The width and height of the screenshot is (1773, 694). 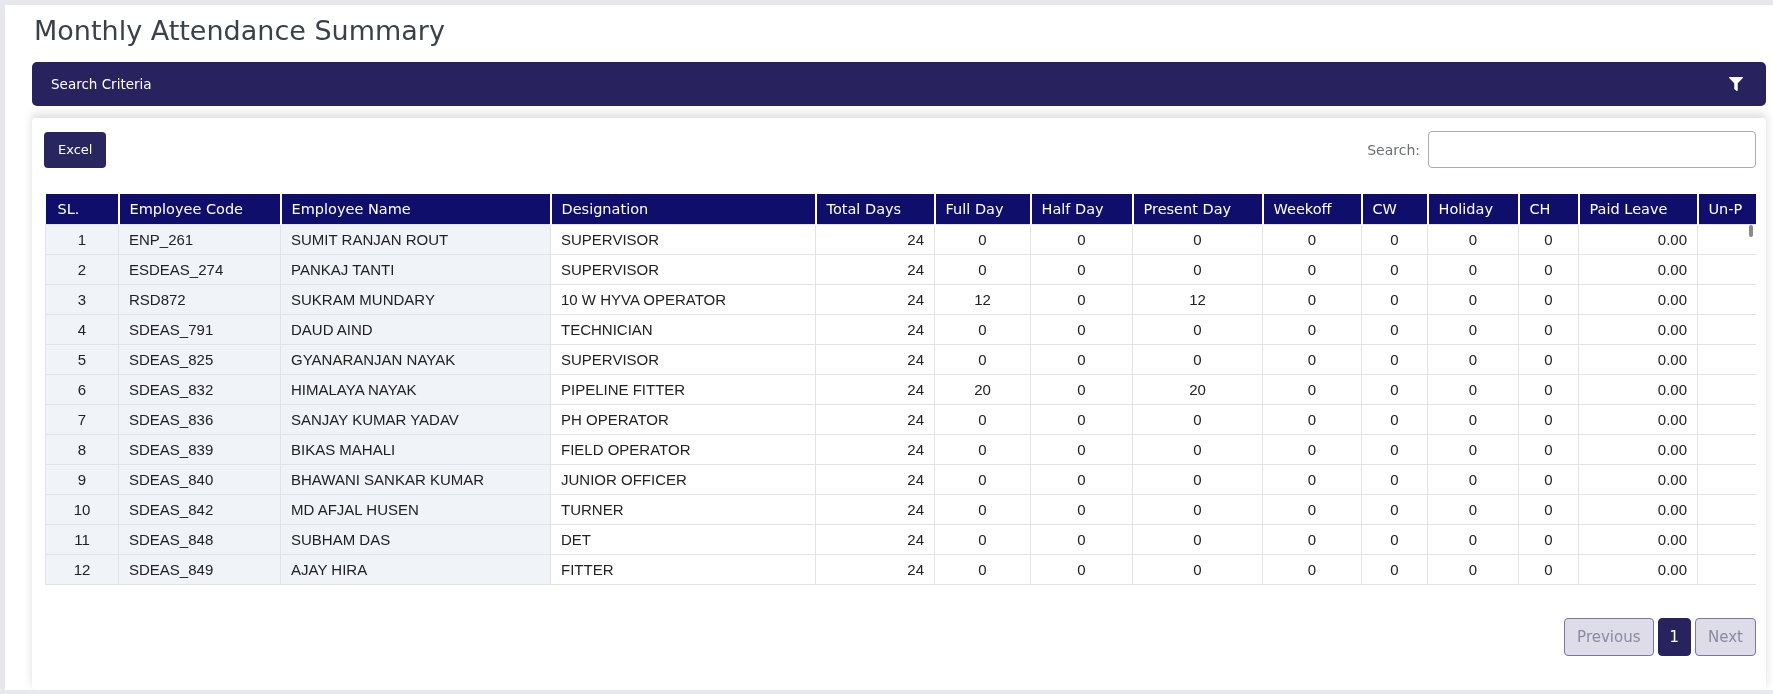 I want to click on table-cell: GYANARANJAN NAYAK, so click(x=415, y=359).